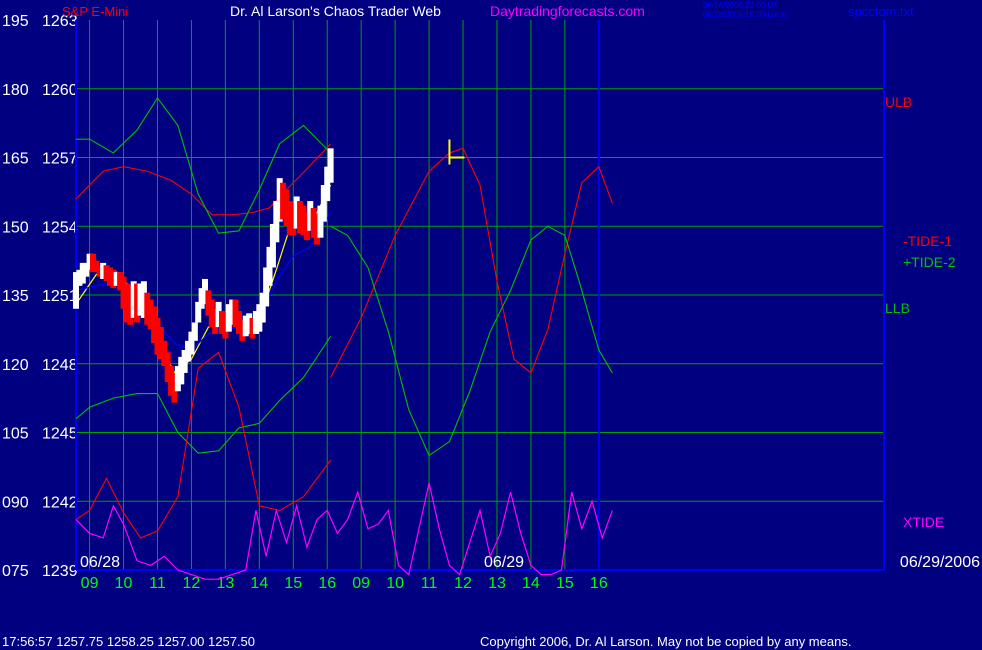 This screenshot has height=650, width=982. What do you see at coordinates (60, 159) in the screenshot?
I see `y-tick-label-price: 1257` at bounding box center [60, 159].